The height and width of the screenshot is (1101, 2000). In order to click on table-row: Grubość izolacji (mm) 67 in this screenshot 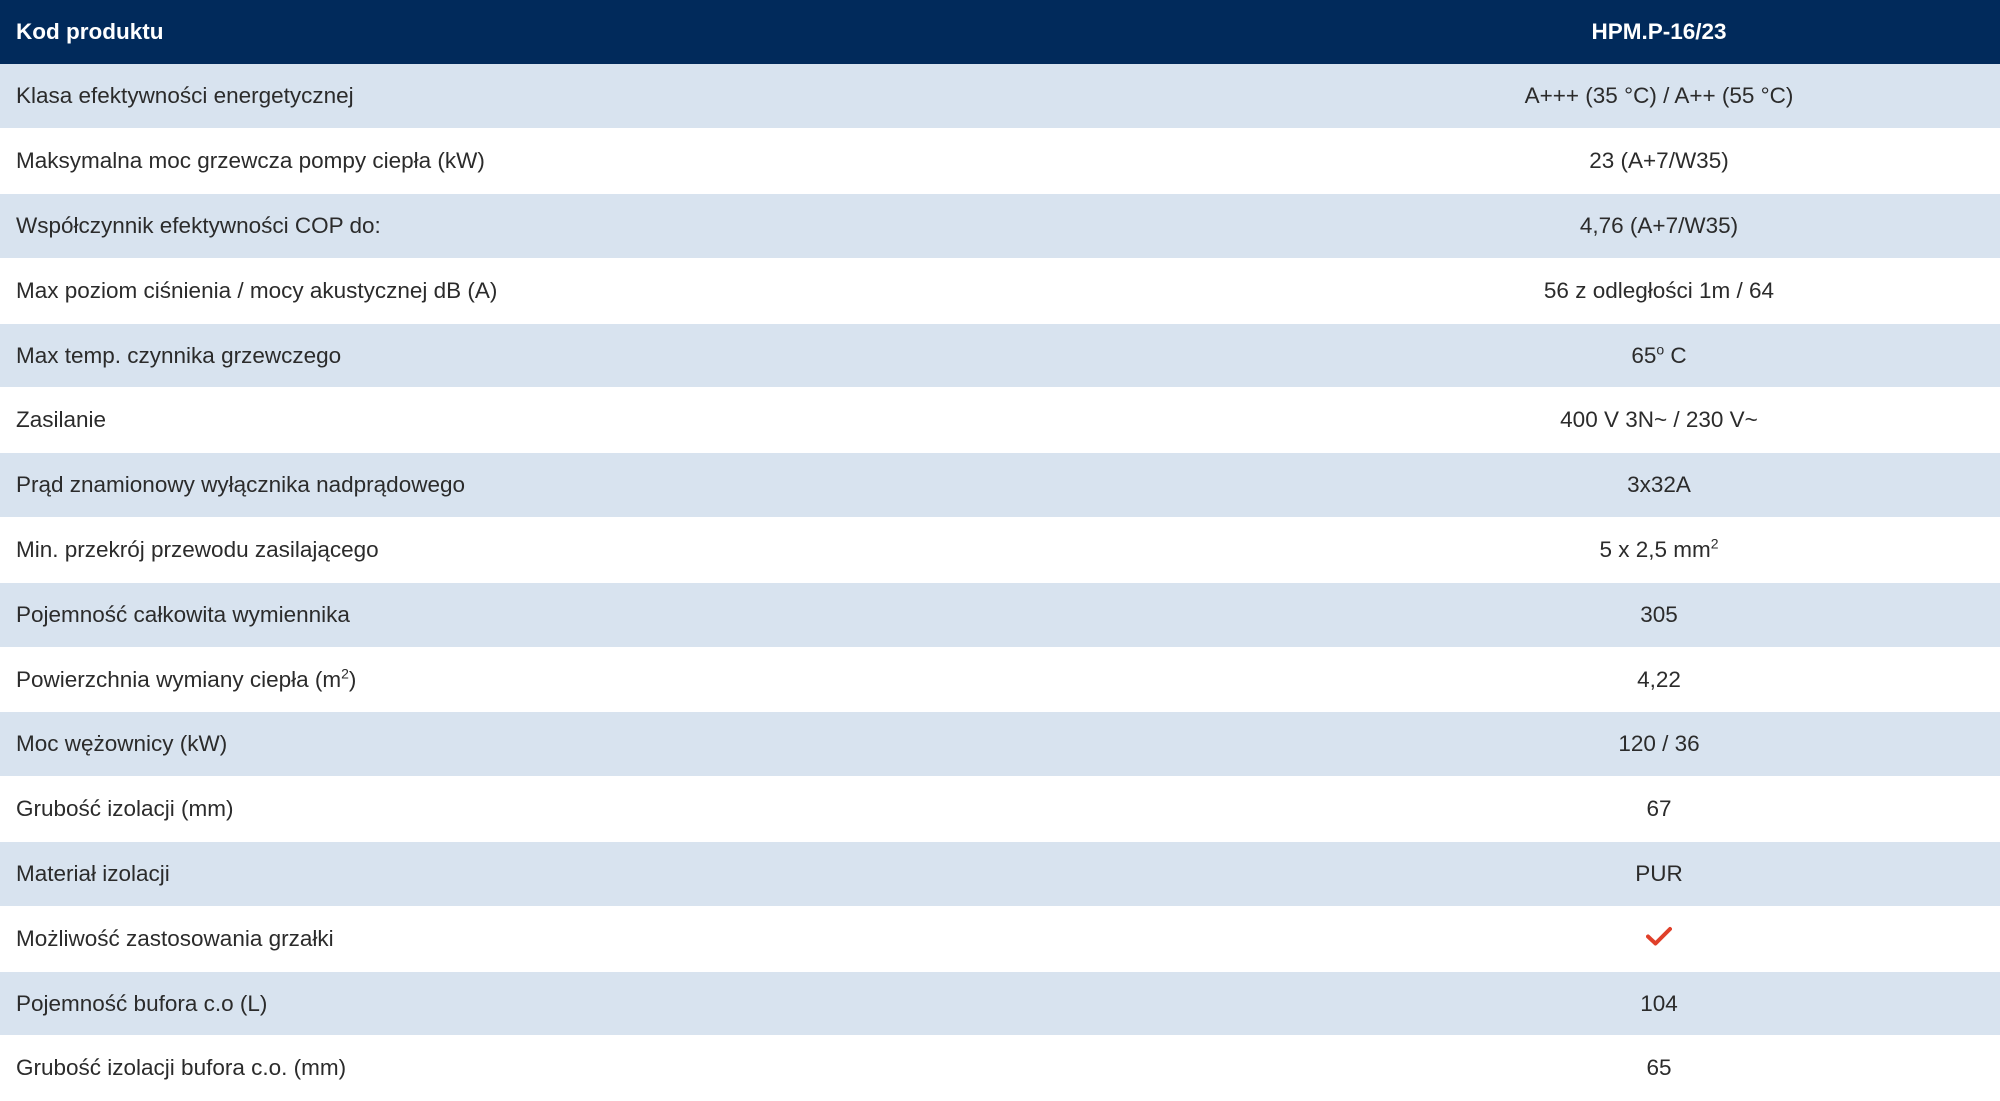, I will do `click(1000, 809)`.